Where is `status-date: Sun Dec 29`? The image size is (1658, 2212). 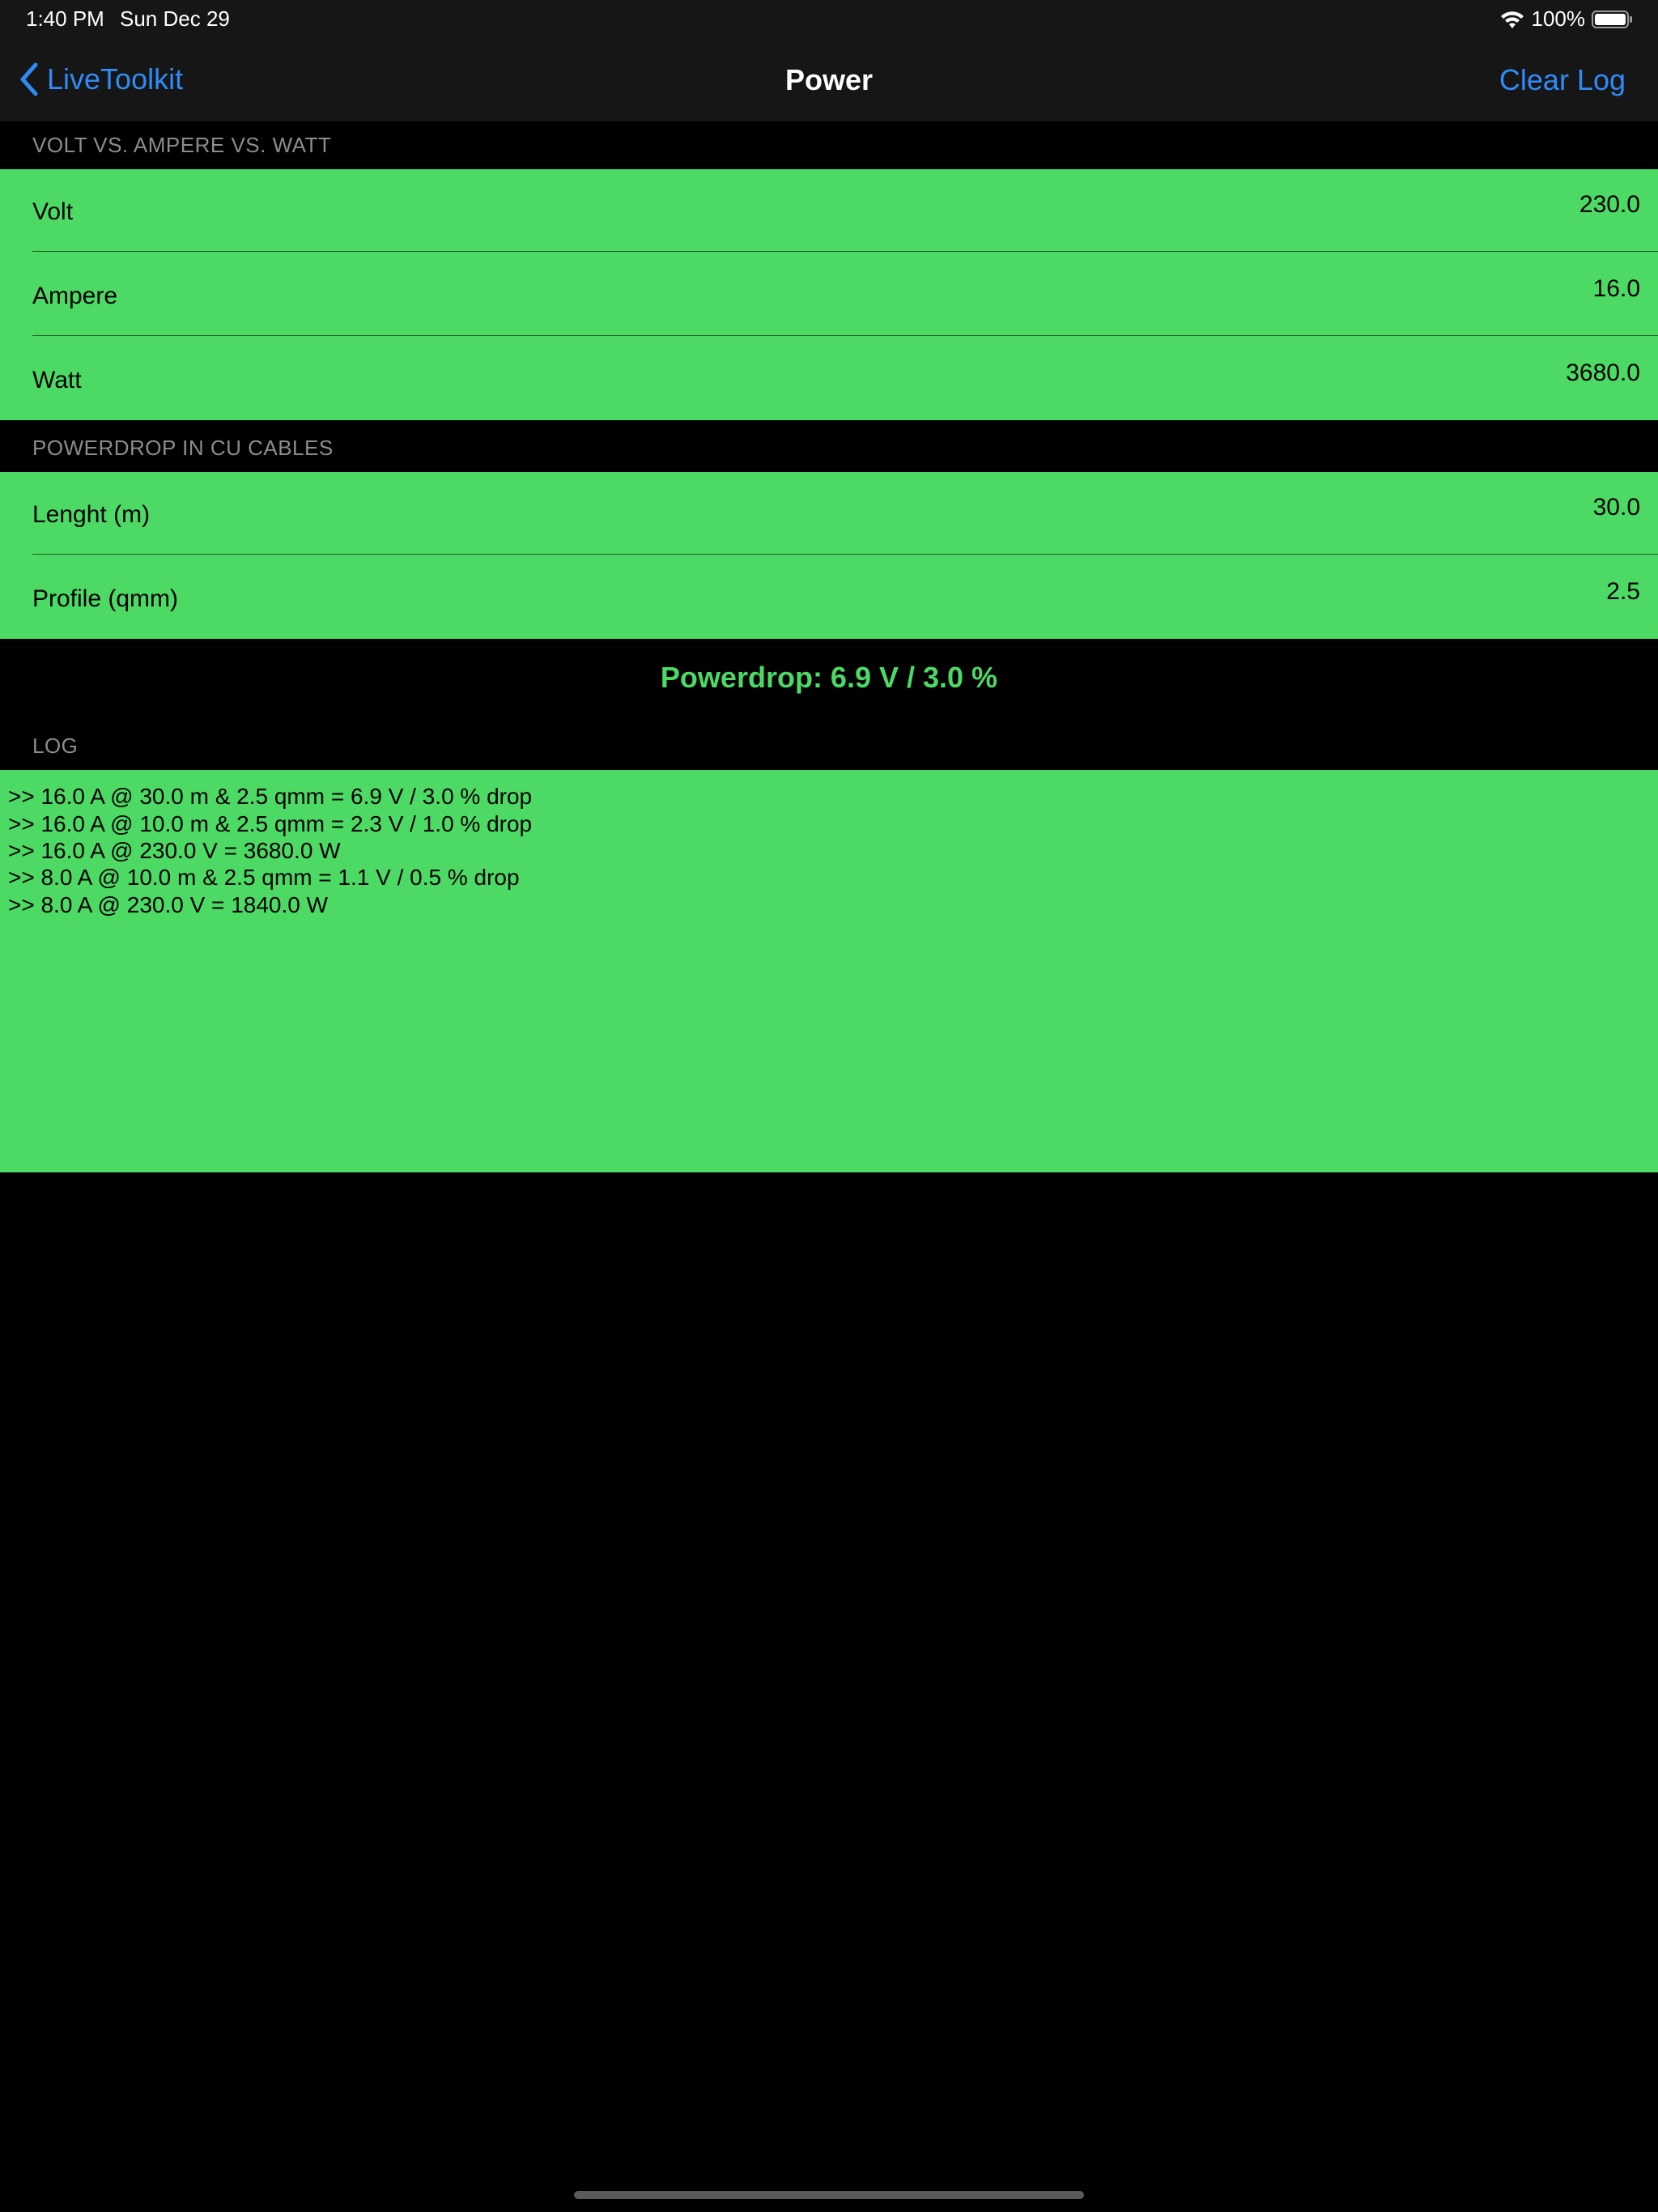 status-date: Sun Dec 29 is located at coordinates (175, 19).